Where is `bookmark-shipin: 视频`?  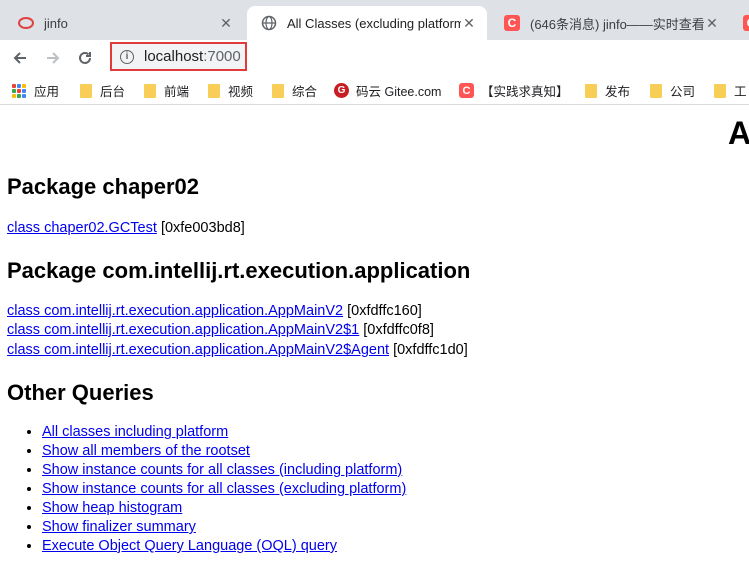
bookmark-shipin: 视频 is located at coordinates (230, 90).